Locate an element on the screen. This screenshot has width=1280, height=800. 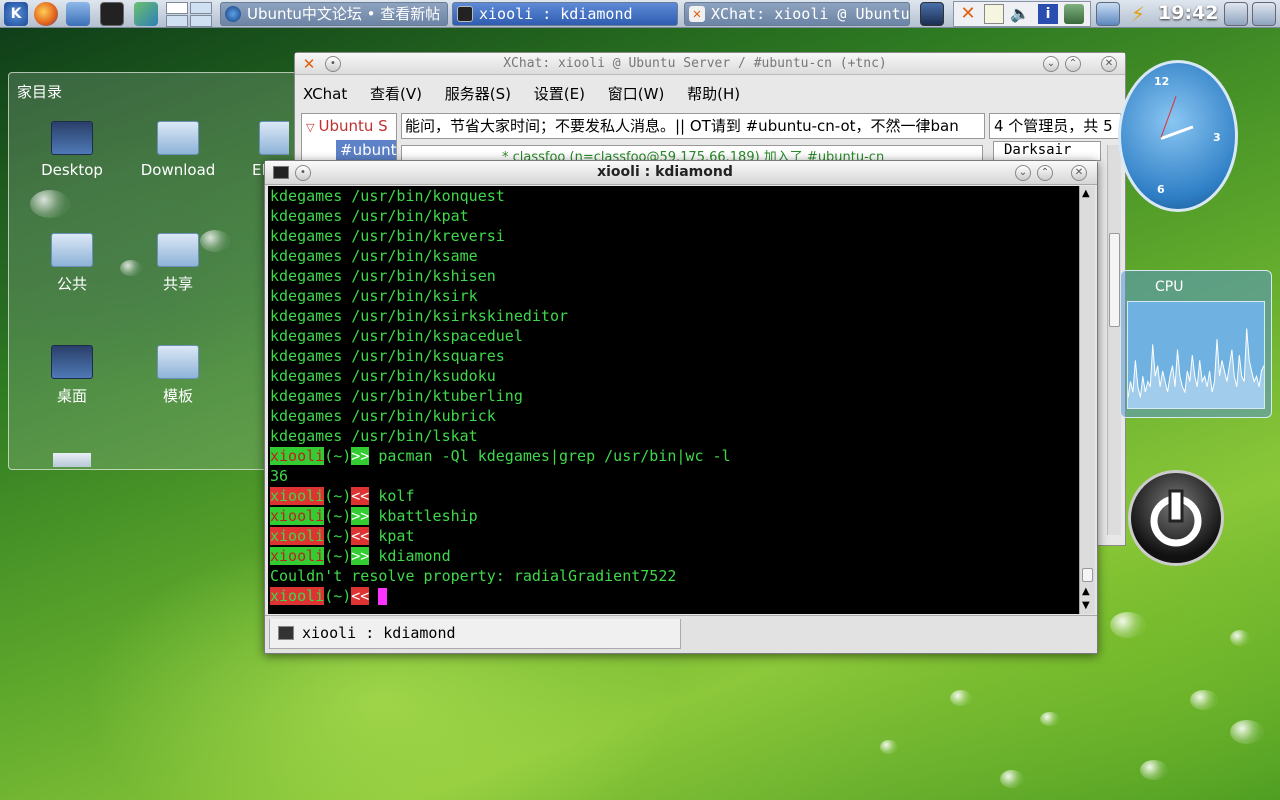
xchat-close-button: ✕ is located at coordinates (1109, 64).